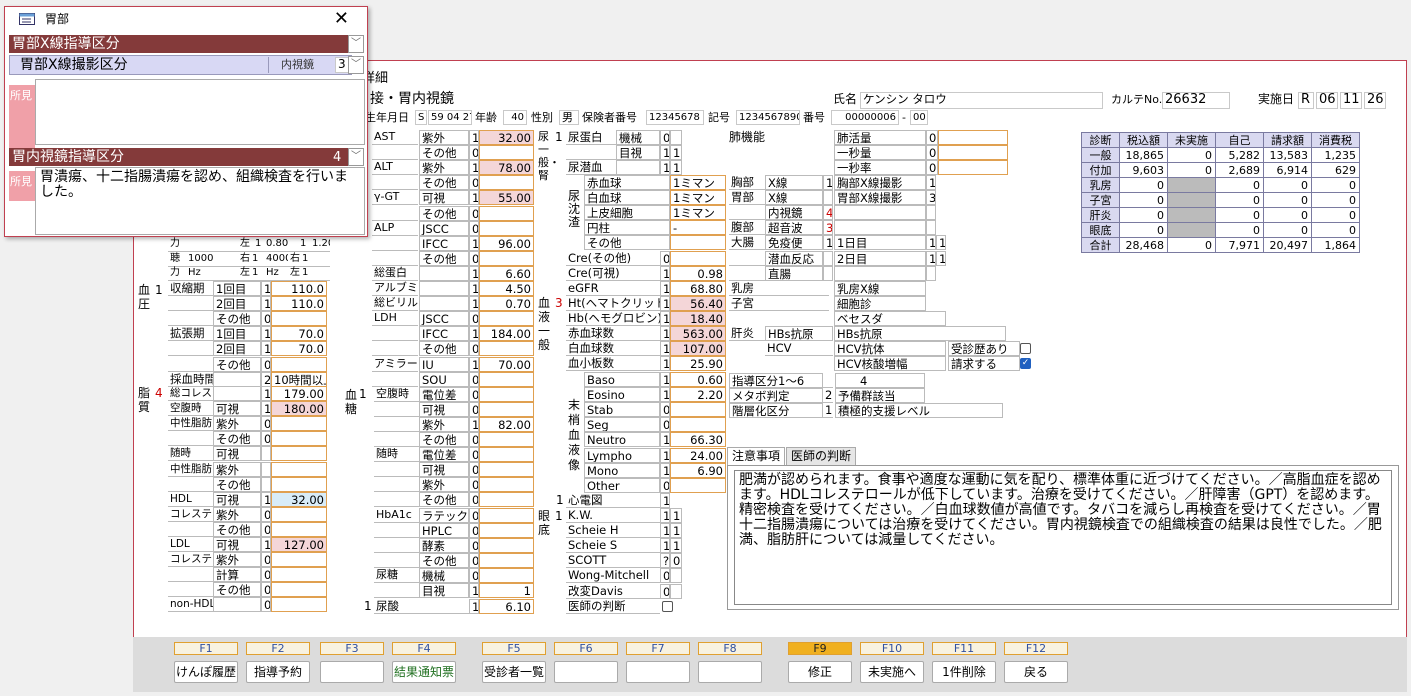 The width and height of the screenshot is (1411, 696). What do you see at coordinates (676, 591) in the screenshot?
I see `eye-b` at bounding box center [676, 591].